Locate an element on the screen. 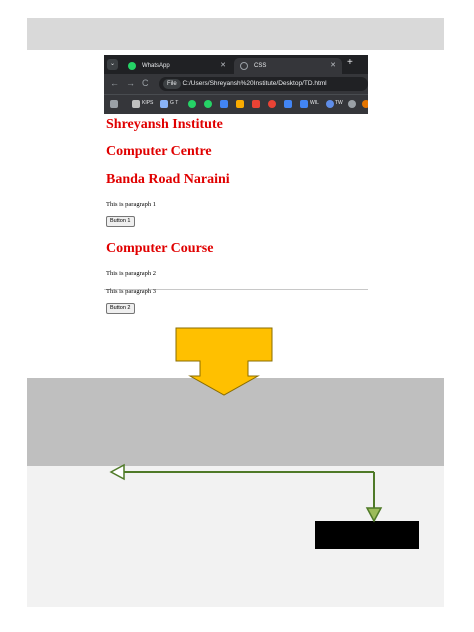  connector-arrowhead-left is located at coordinates (117, 472).